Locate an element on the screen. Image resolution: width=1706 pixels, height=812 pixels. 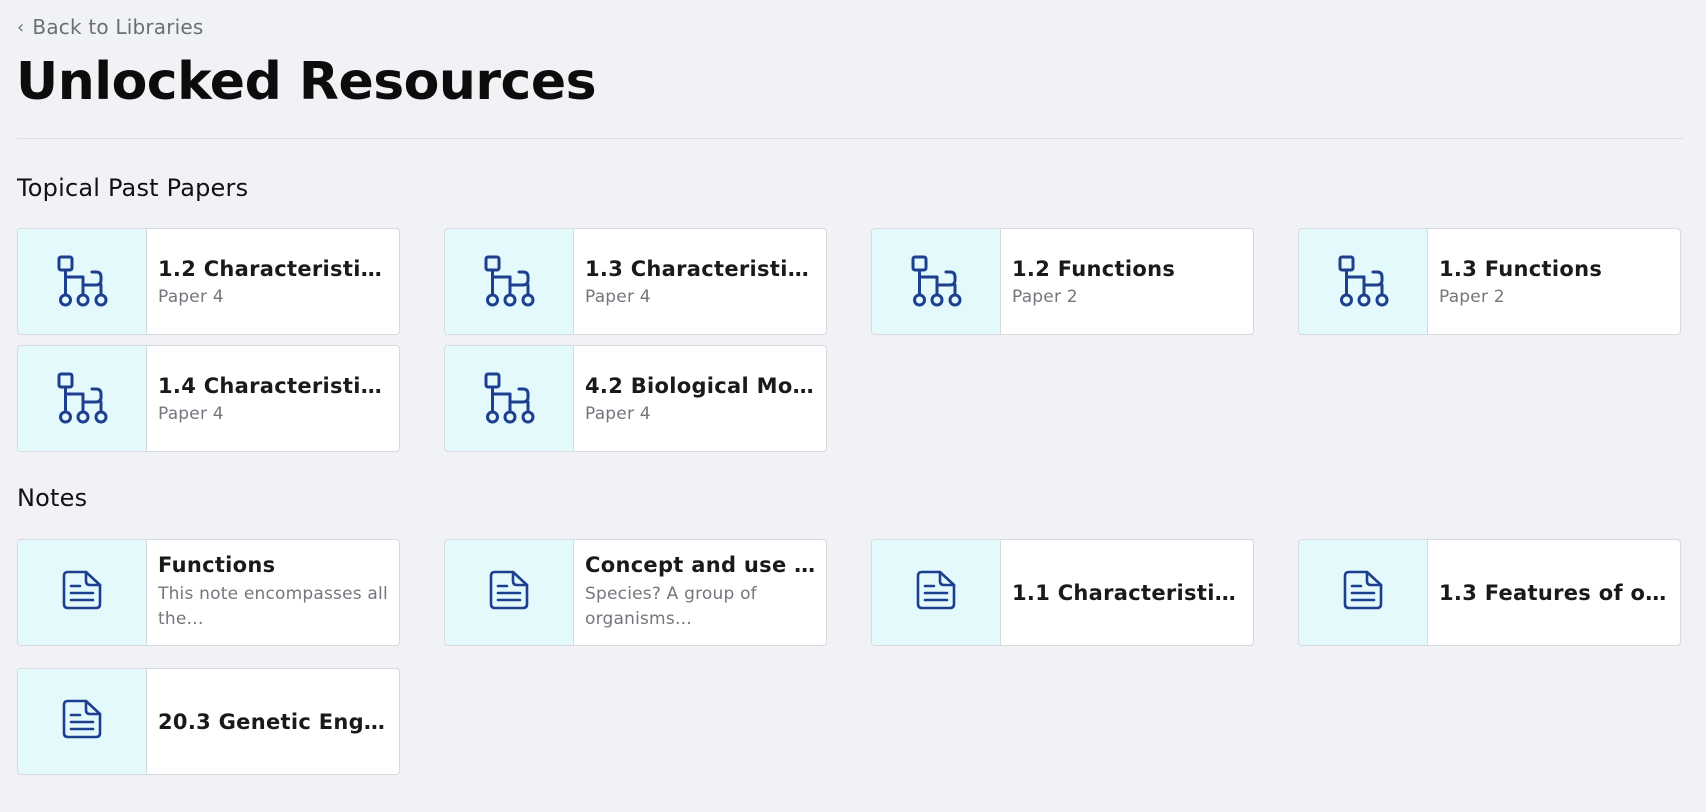
back-link-label: Back to Libraries is located at coordinates (118, 27).